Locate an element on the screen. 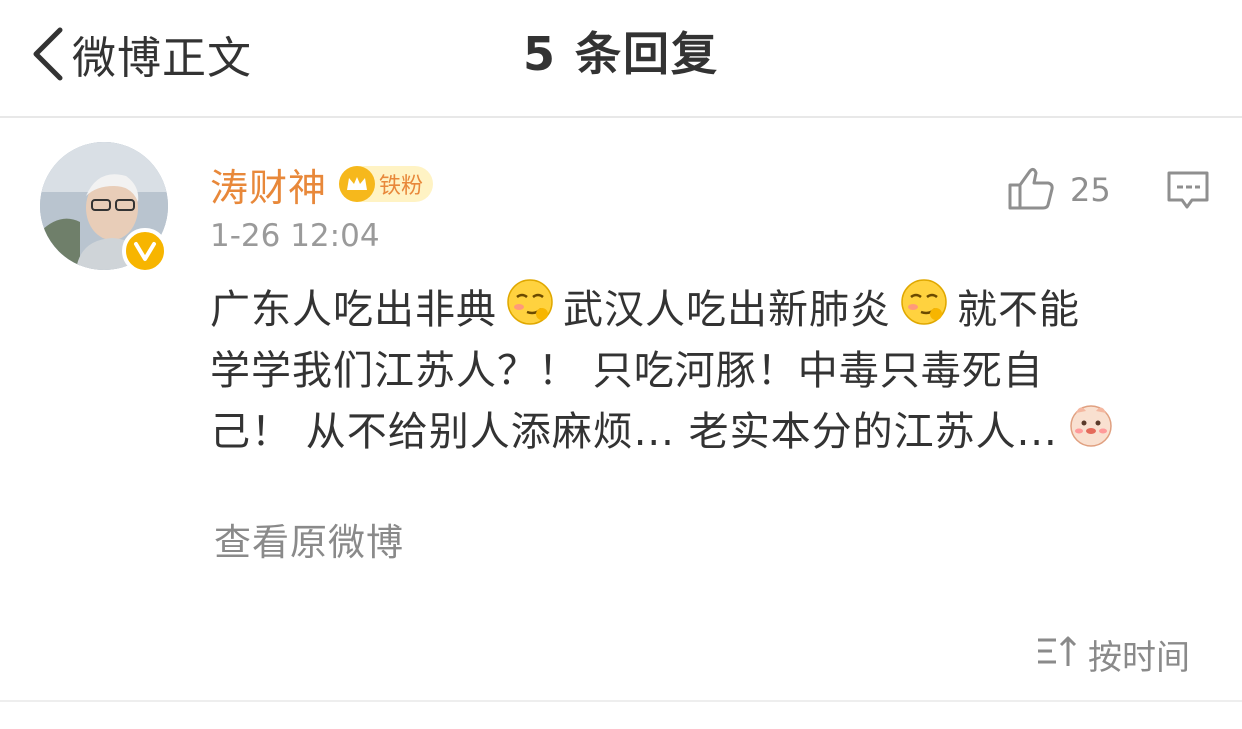 The width and height of the screenshot is (1242, 729). username: 涛财神 is located at coordinates (268, 184).